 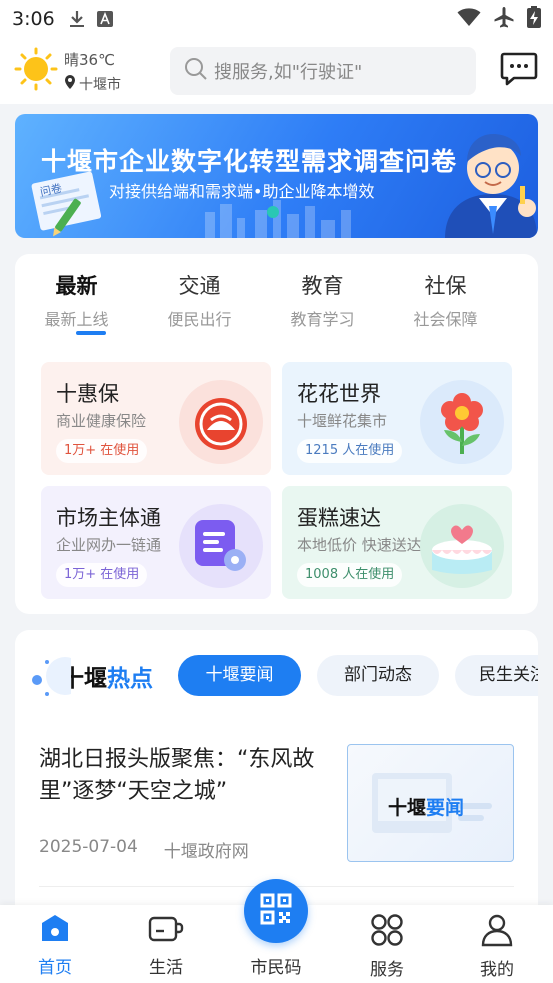 I want to click on service-tile-cake-delivery: 蛋糕速达 本地低价 快速送达 1008 人在使用, so click(x=397, y=542).